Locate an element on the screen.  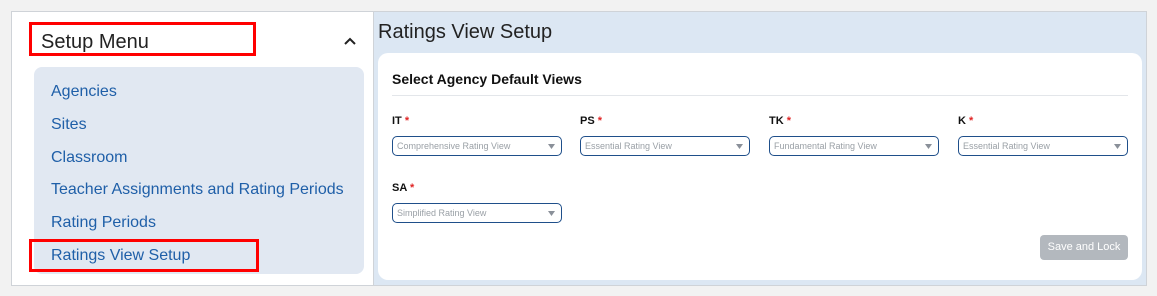
select-it: Comprehensive Rating View is located at coordinates (477, 146).